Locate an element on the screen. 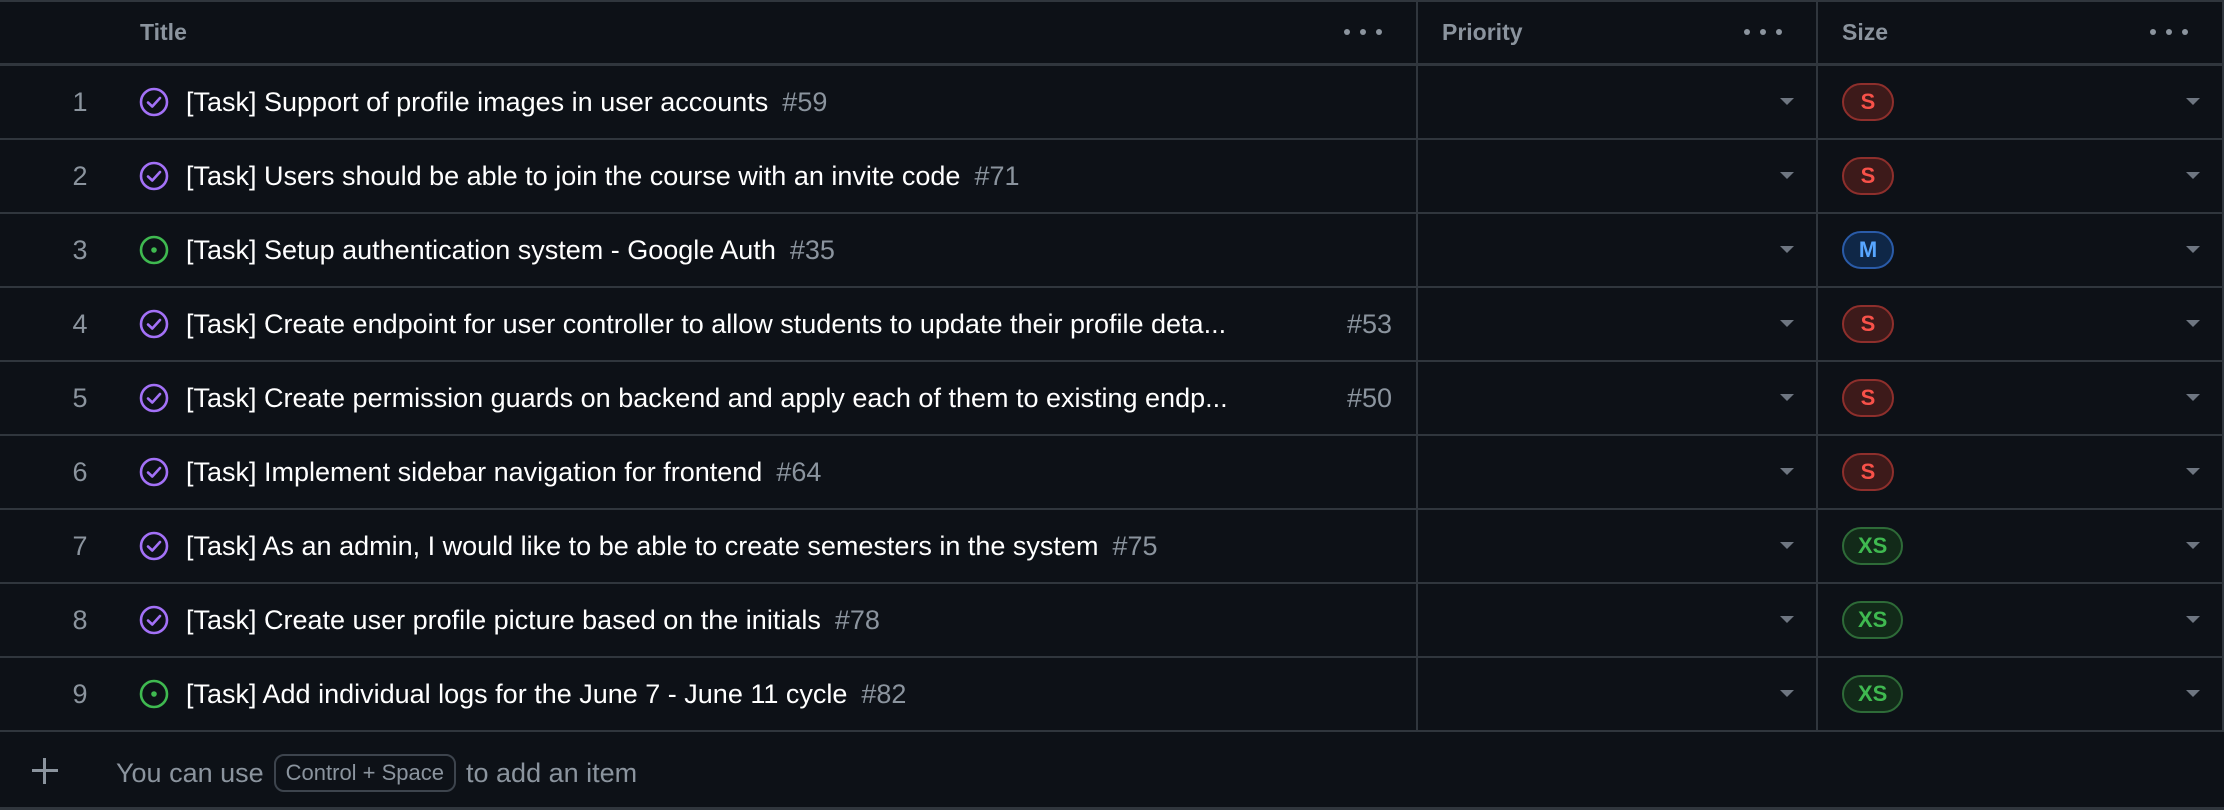  title-column-menu-icon is located at coordinates (1363, 32).